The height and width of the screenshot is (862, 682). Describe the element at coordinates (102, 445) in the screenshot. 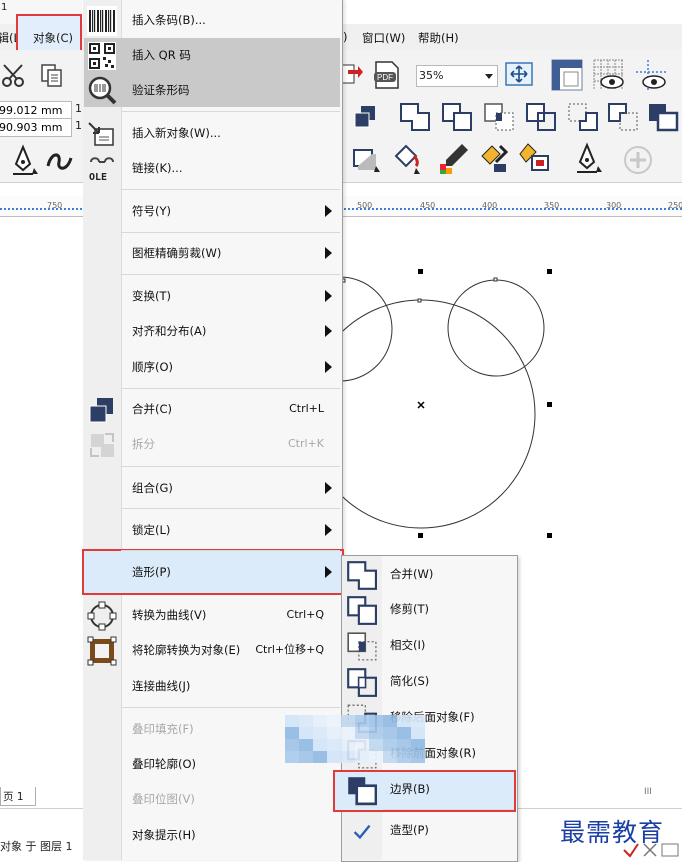

I see `break-apart-icon-holder` at that location.